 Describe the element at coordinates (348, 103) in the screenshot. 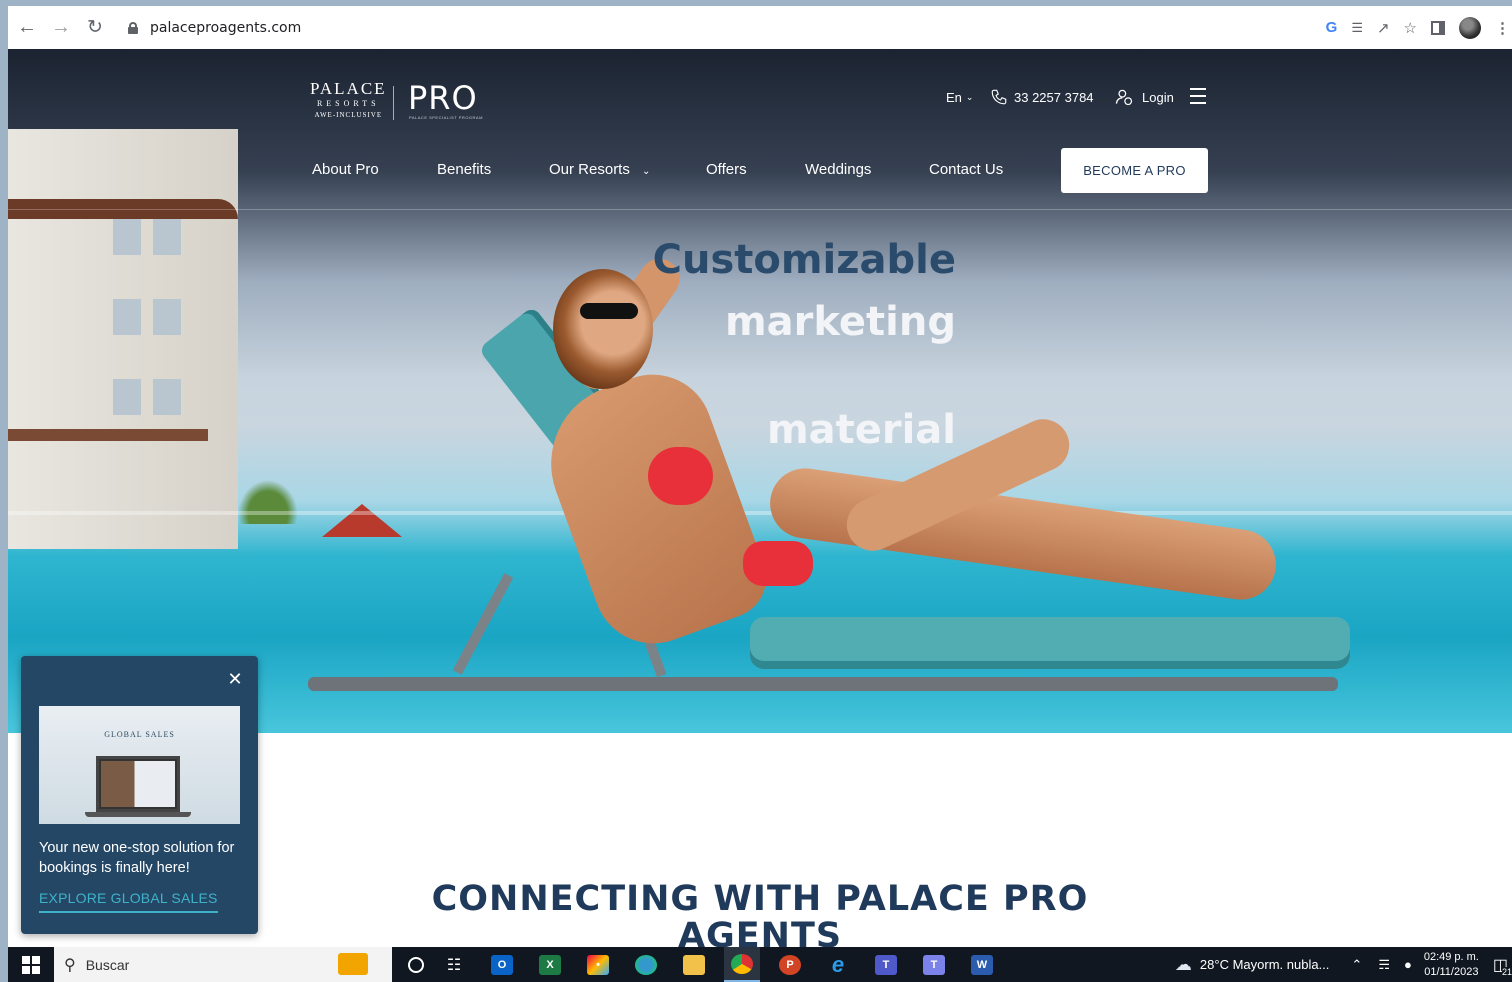

I see `logo-resorts-text: RESORTS` at that location.